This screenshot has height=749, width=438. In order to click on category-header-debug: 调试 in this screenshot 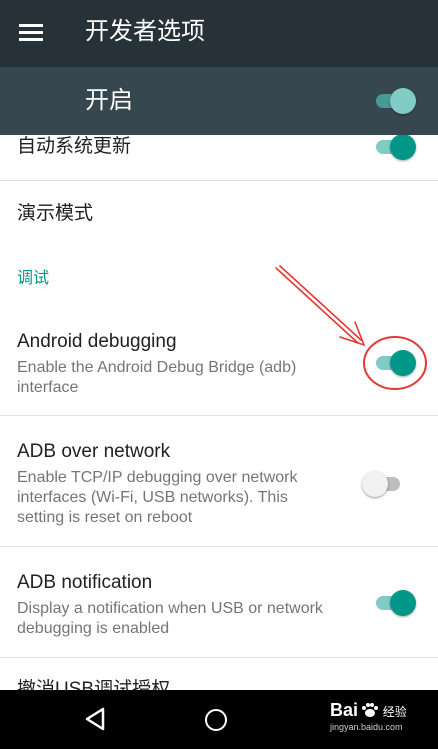, I will do `click(33, 278)`.